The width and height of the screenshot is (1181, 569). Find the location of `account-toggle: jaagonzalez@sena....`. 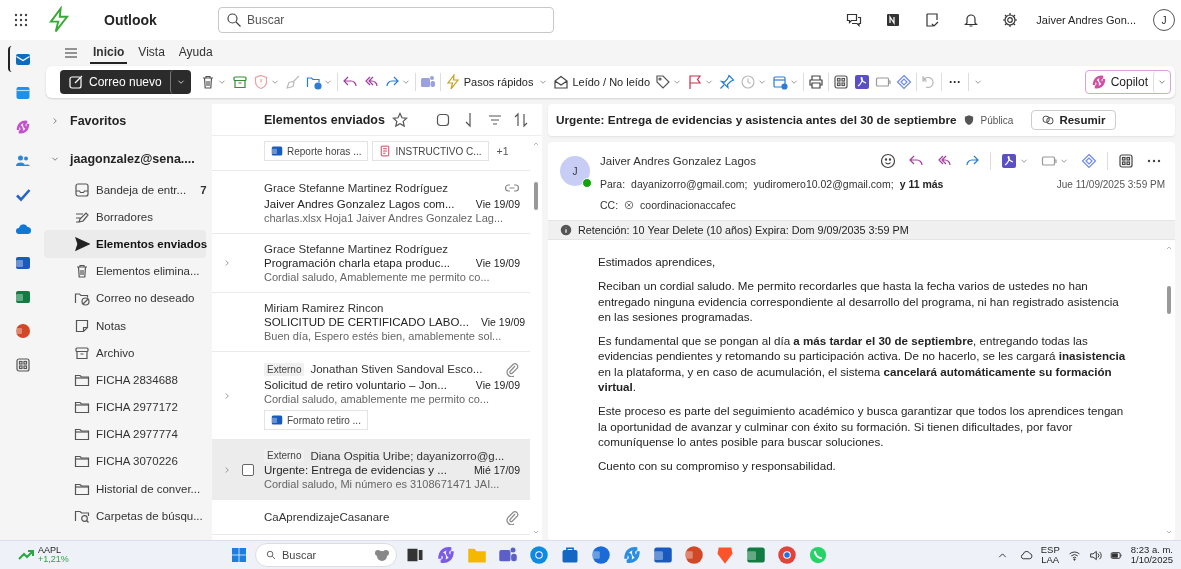

account-toggle: jaagonzalez@sena.... is located at coordinates (125, 159).